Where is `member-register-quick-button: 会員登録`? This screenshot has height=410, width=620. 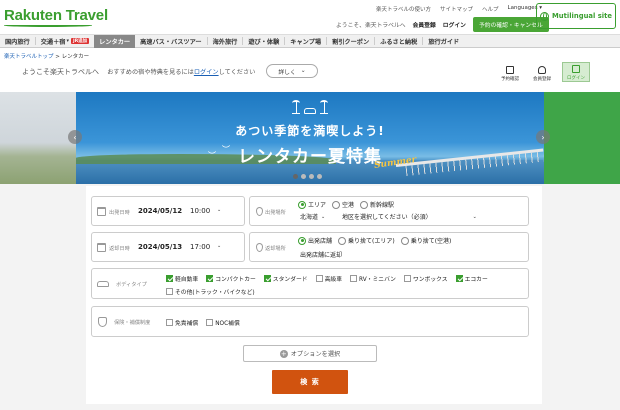 member-register-quick-button: 会員登録 is located at coordinates (542, 72).